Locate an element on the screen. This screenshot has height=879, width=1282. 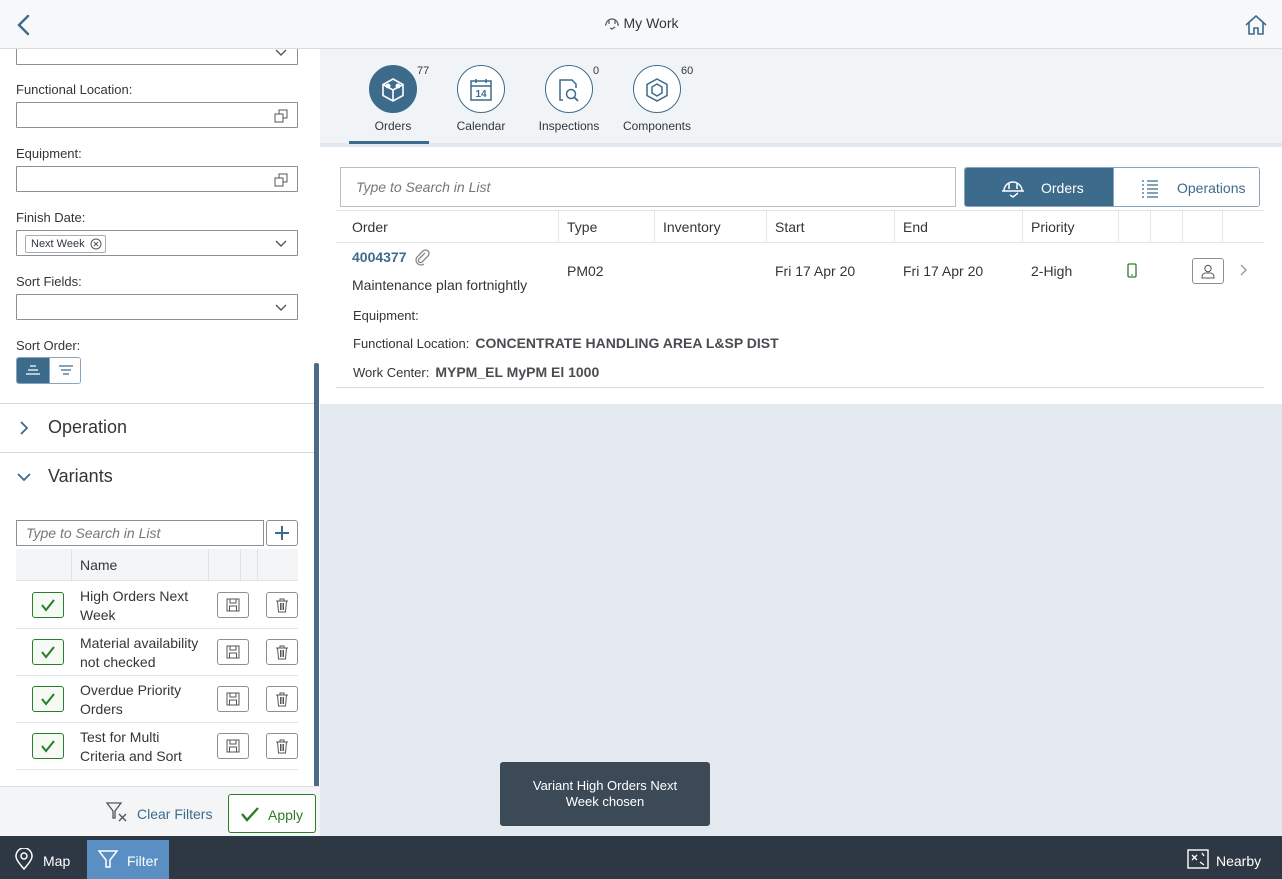
order-end: Fri 17 Apr 20 is located at coordinates (943, 271).